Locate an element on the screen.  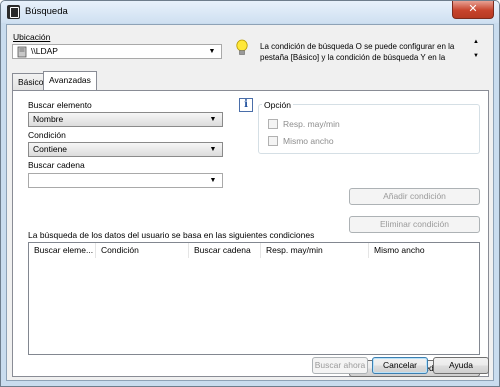
title-bar: Búsqueda ✕ is located at coordinates (250, 12).